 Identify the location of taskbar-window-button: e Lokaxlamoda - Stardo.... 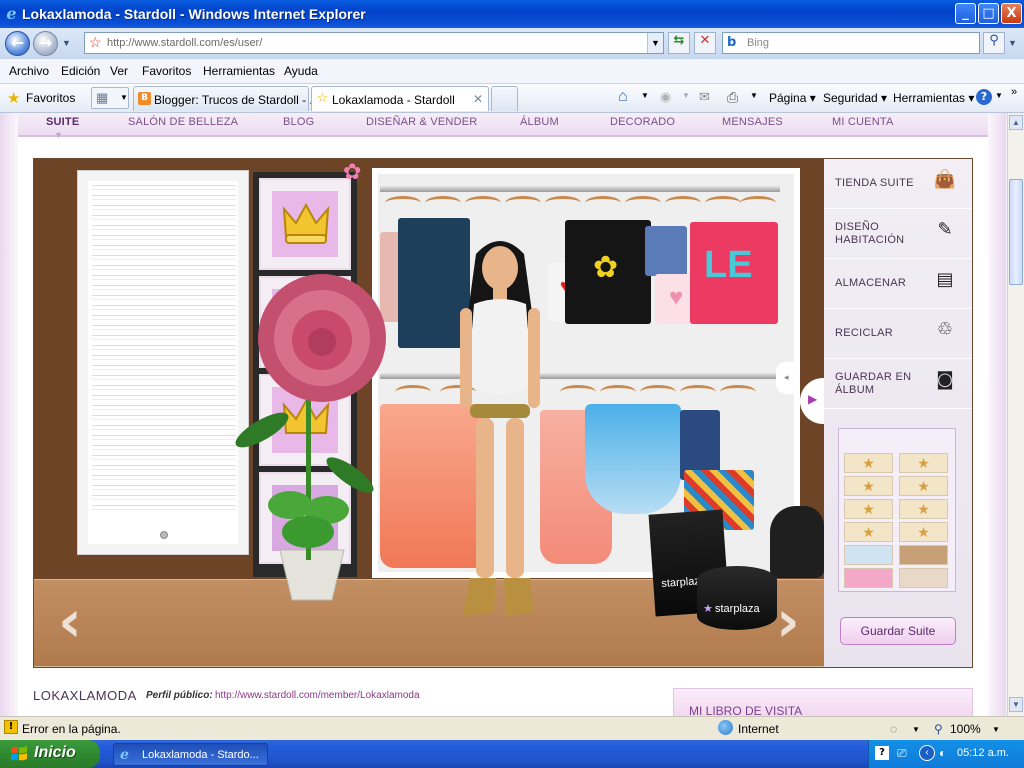
(190, 754).